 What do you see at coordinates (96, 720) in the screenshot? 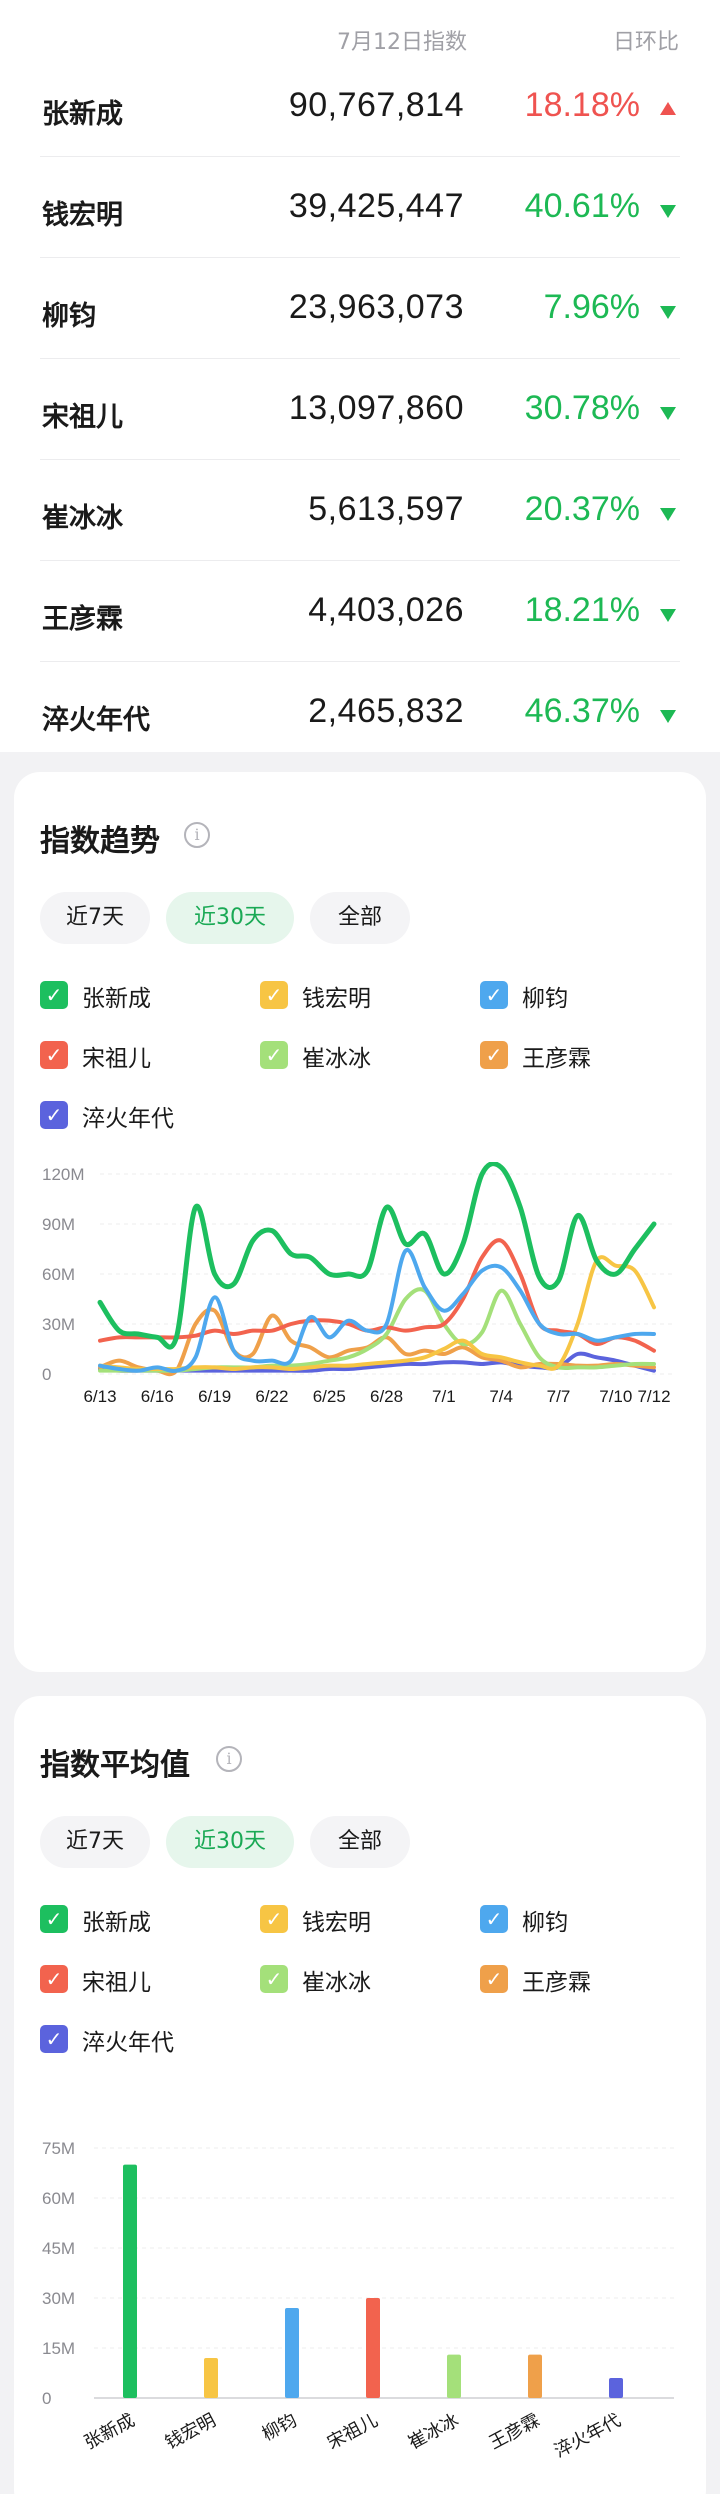
I see `ranking-name: 淬火年代` at bounding box center [96, 720].